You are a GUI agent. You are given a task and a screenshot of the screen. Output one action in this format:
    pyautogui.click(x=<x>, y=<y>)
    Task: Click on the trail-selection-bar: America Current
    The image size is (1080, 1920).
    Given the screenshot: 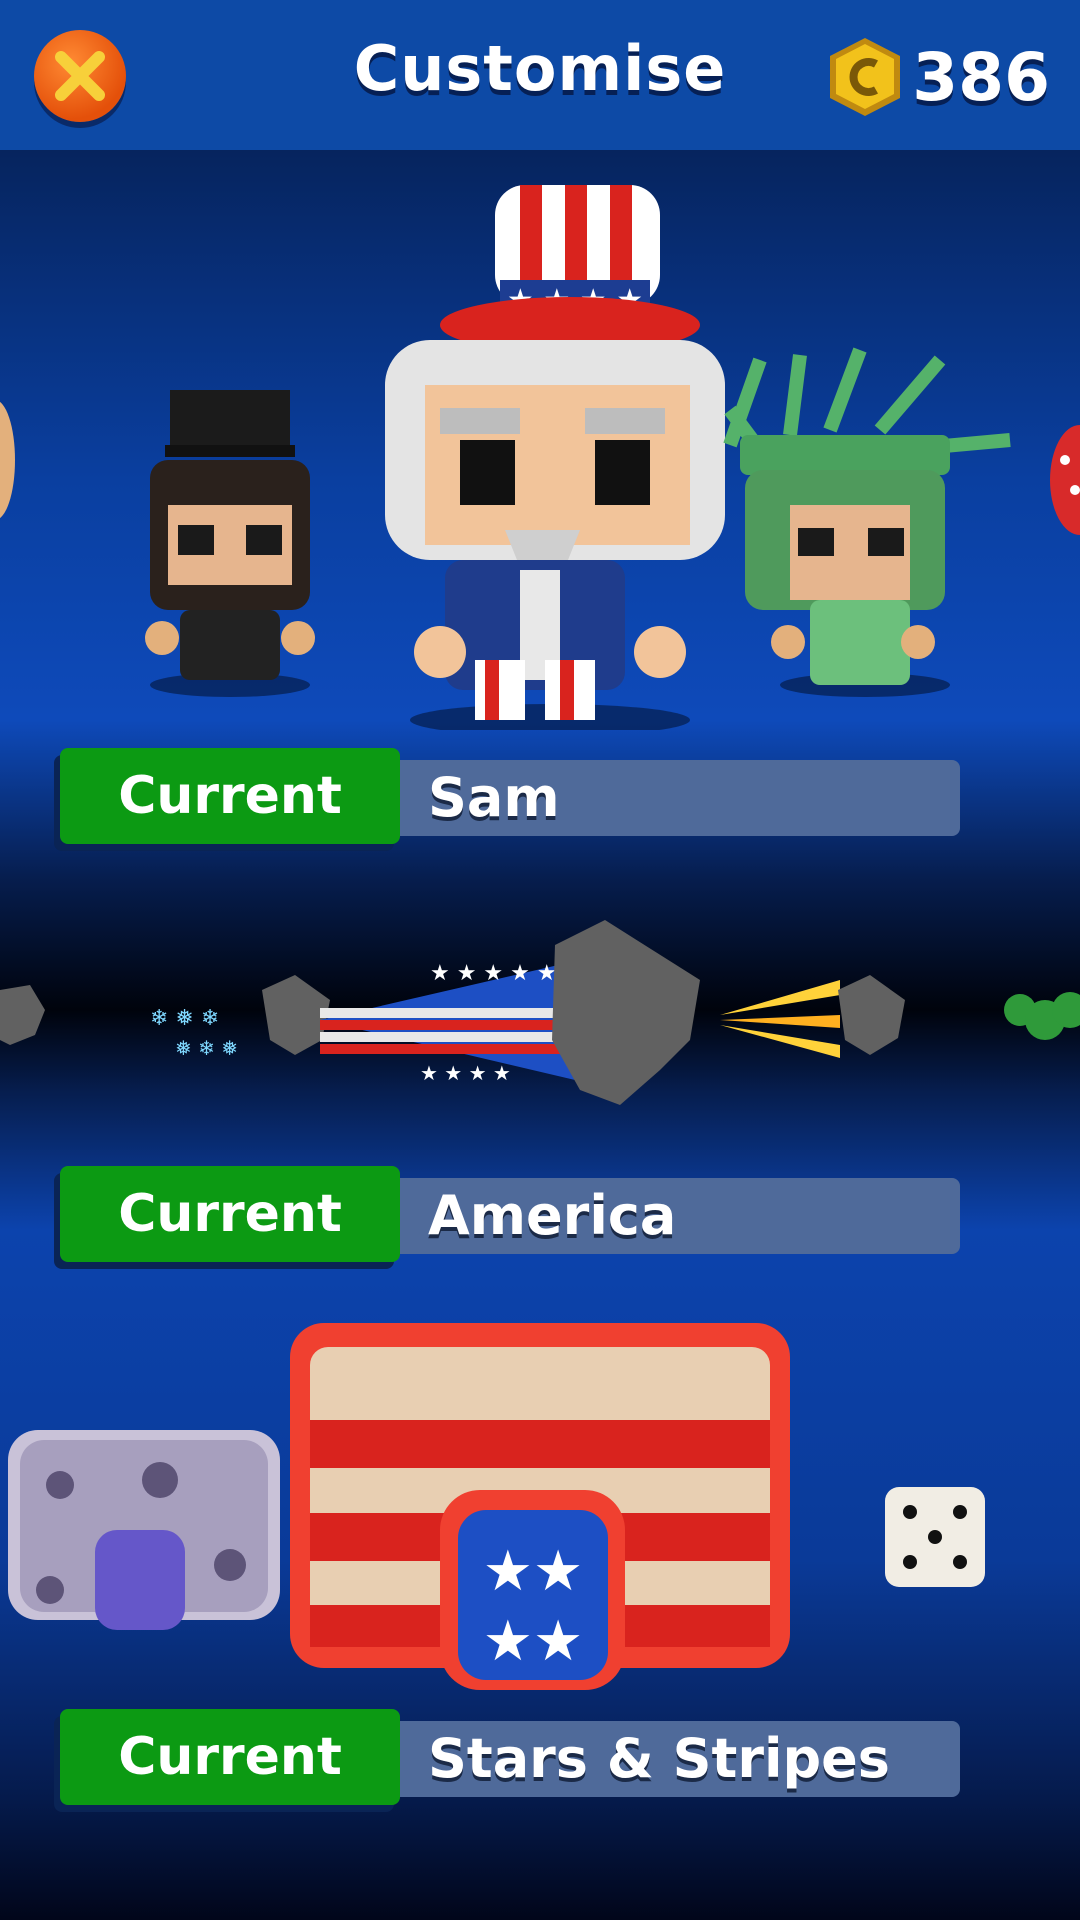 What is the action you would take?
    pyautogui.click(x=510, y=1216)
    